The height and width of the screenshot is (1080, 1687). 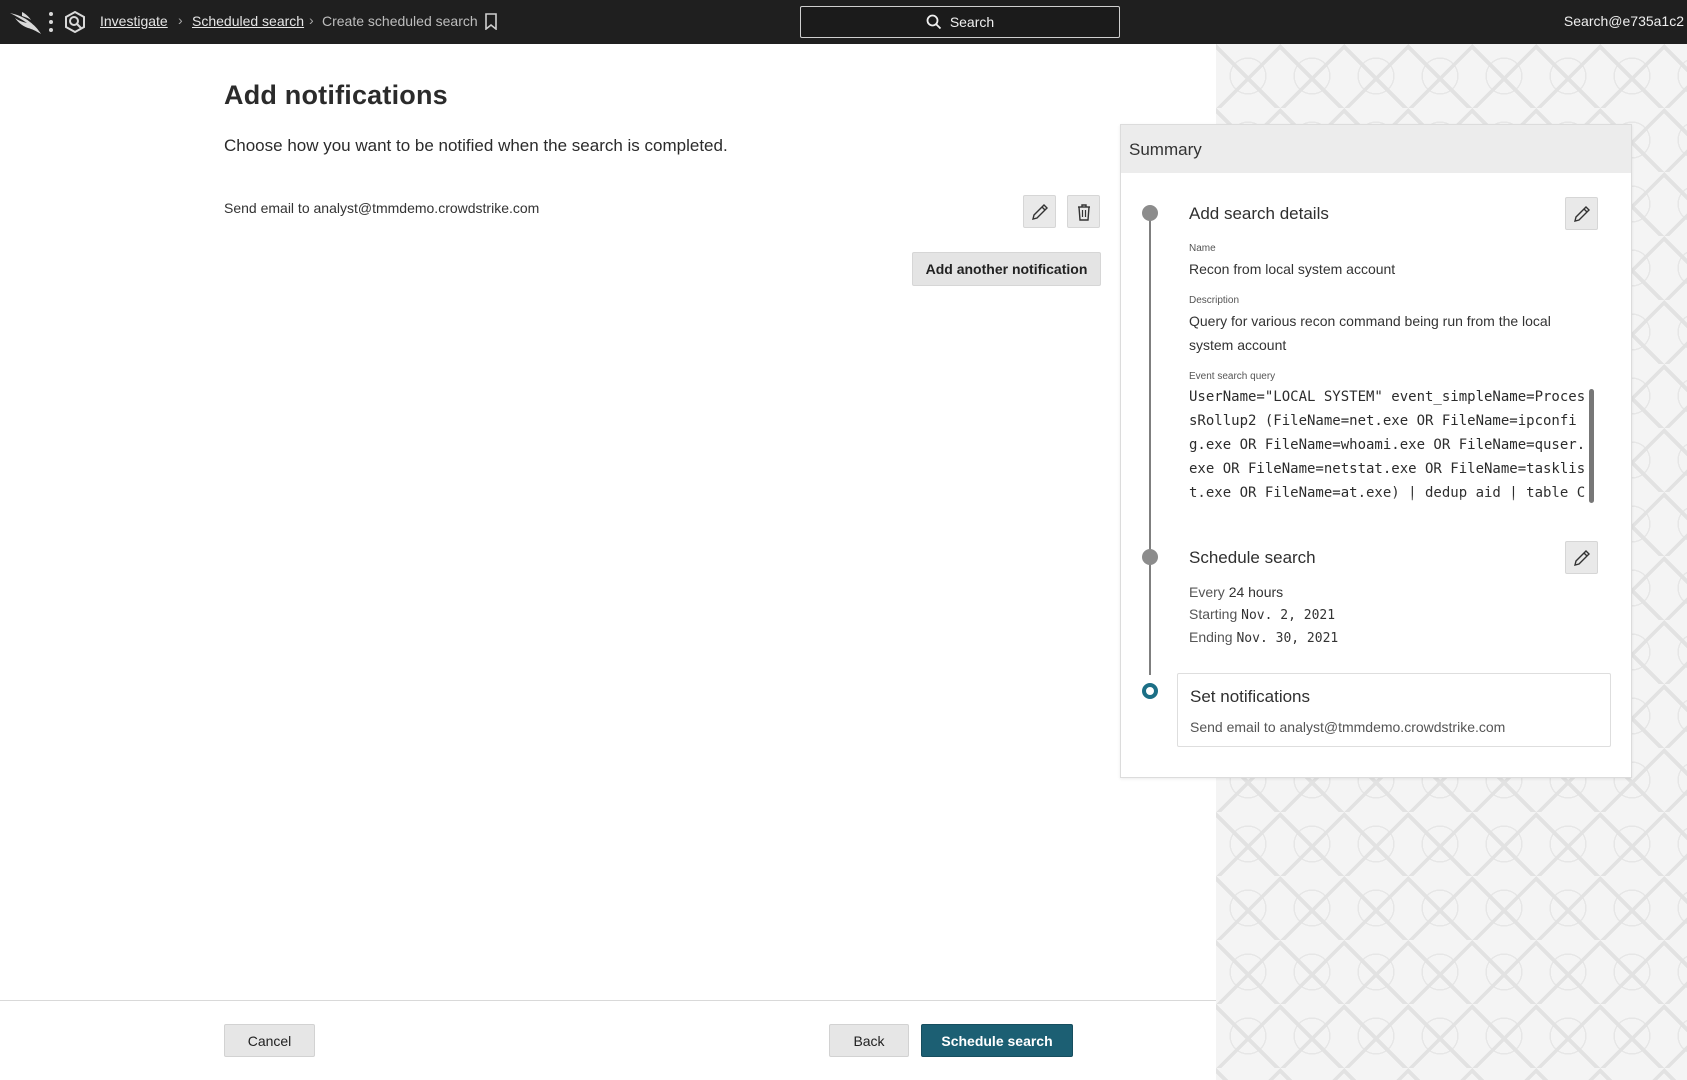 What do you see at coordinates (1624, 21) in the screenshot?
I see `user-account: Search@e735a1c2` at bounding box center [1624, 21].